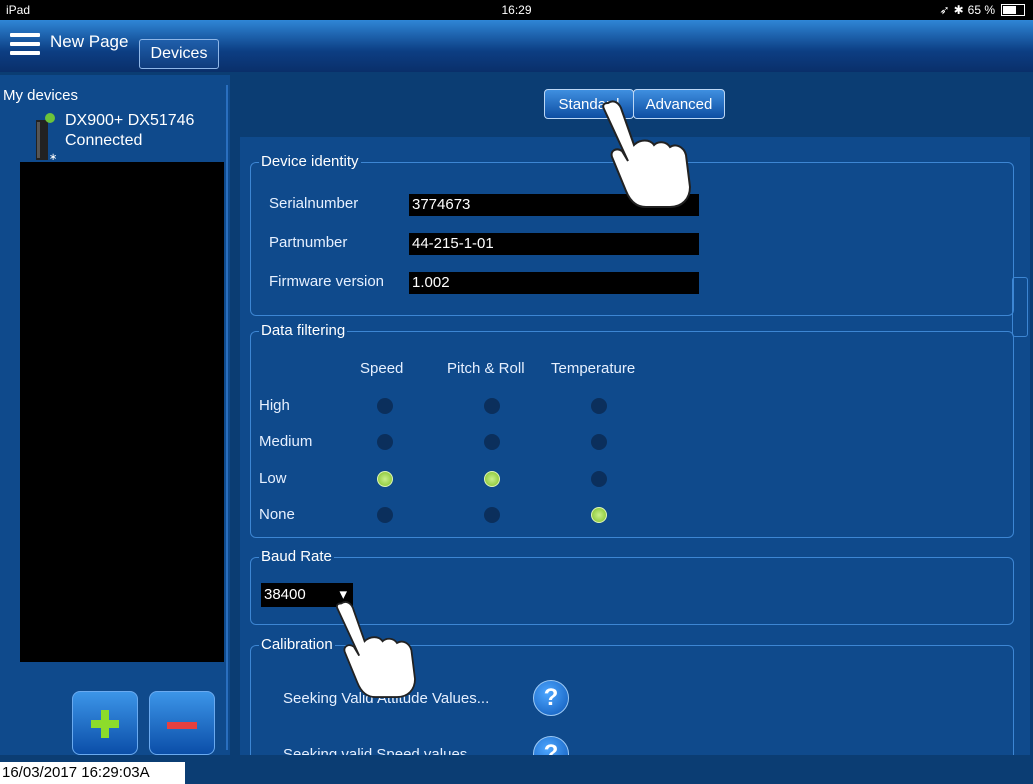 This screenshot has width=1033, height=784. What do you see at coordinates (492, 442) in the screenshot?
I see `radio-pitch-medium` at bounding box center [492, 442].